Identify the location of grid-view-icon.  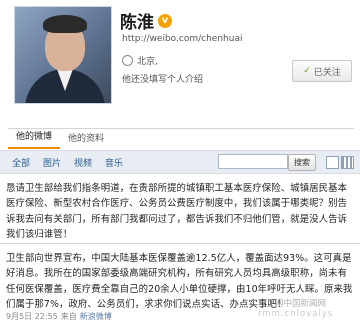
(347, 162).